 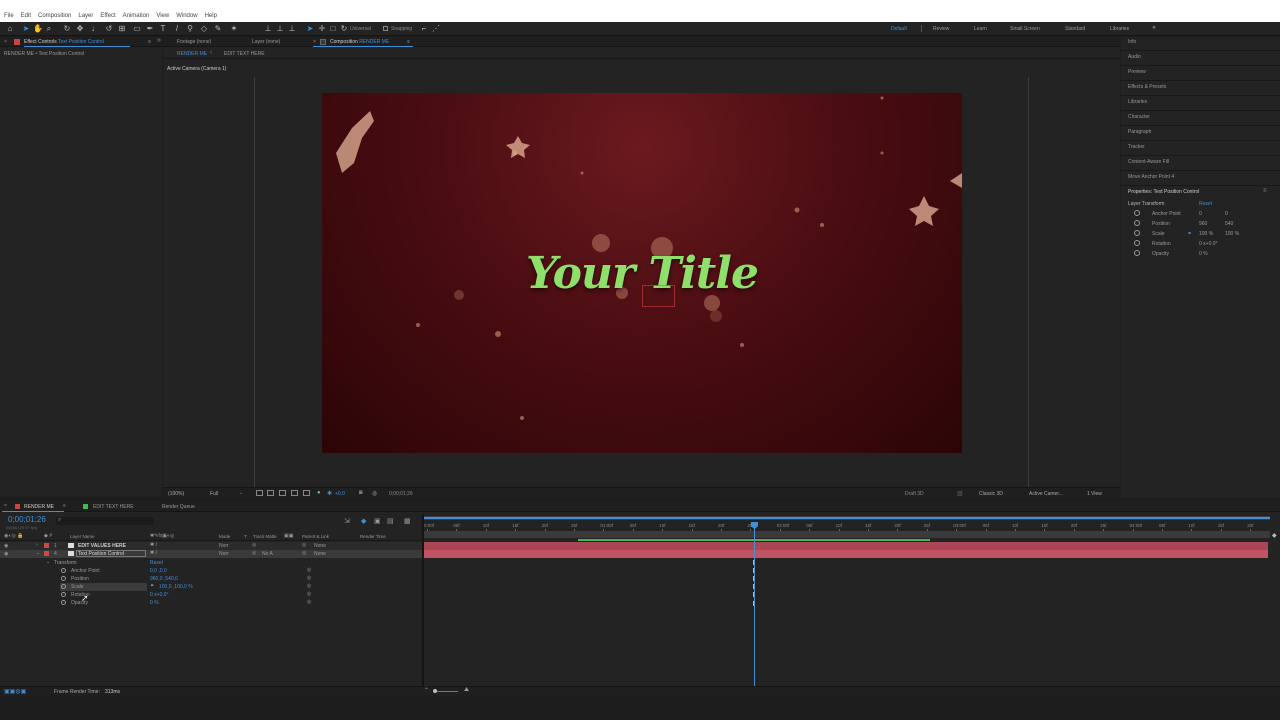 What do you see at coordinates (67, 28) in the screenshot?
I see `orbit-camera-icon: ↻` at bounding box center [67, 28].